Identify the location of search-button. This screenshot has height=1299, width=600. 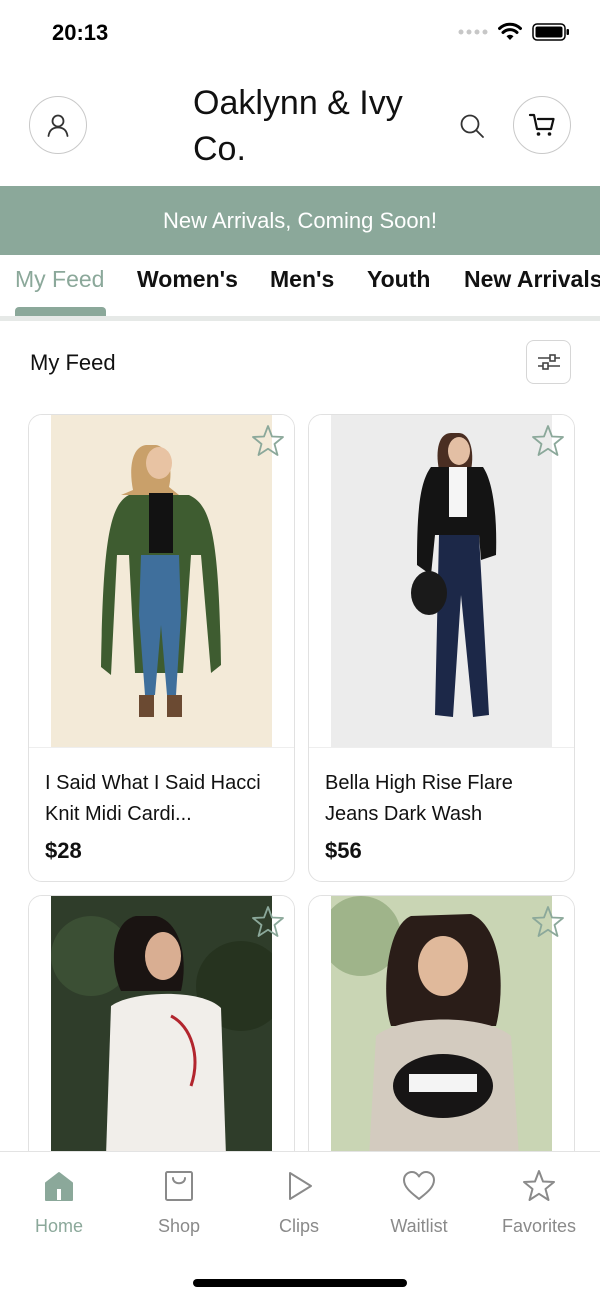
(472, 126).